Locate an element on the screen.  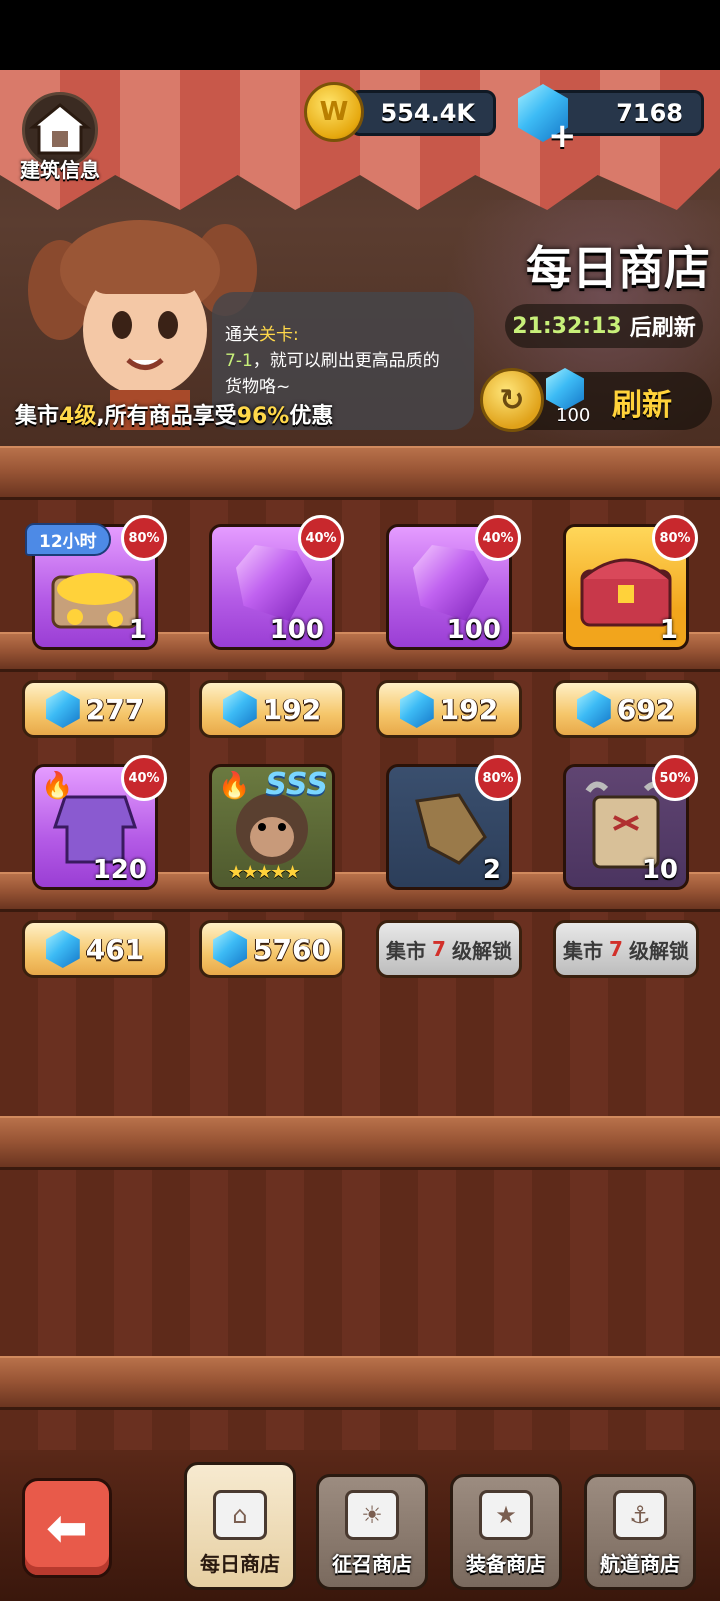
add-gem-icon: + is located at coordinates (562, 136).